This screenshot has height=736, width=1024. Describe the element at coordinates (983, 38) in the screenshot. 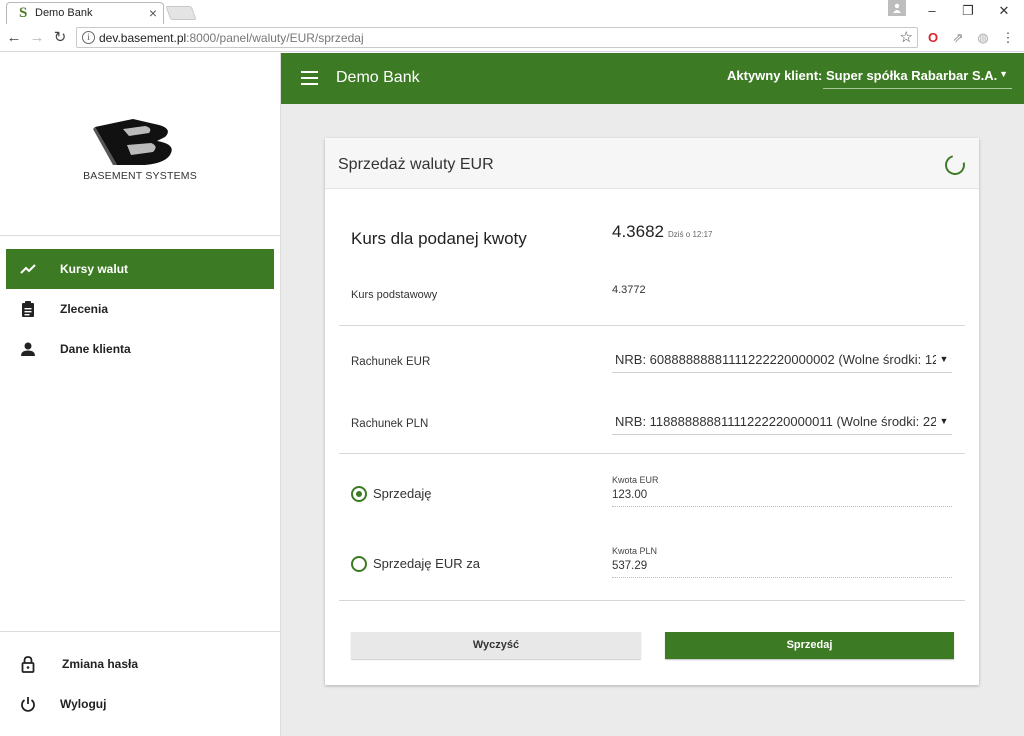

I see `extension-globe-icon: ◍` at that location.